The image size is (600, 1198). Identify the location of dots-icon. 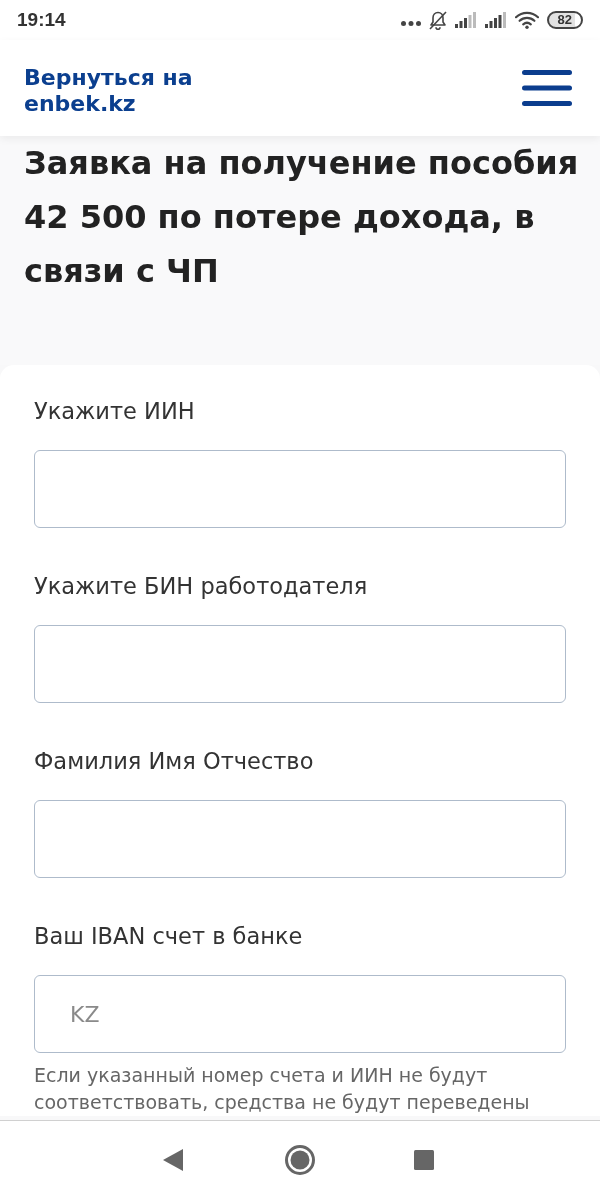
(410, 23).